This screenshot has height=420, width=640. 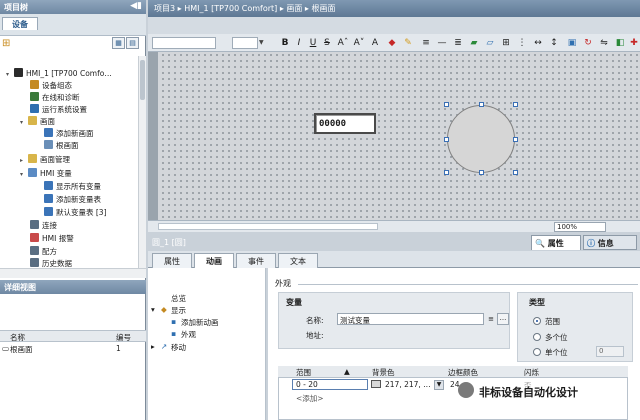 I want to click on line-style-icon: —, so click(x=442, y=43).